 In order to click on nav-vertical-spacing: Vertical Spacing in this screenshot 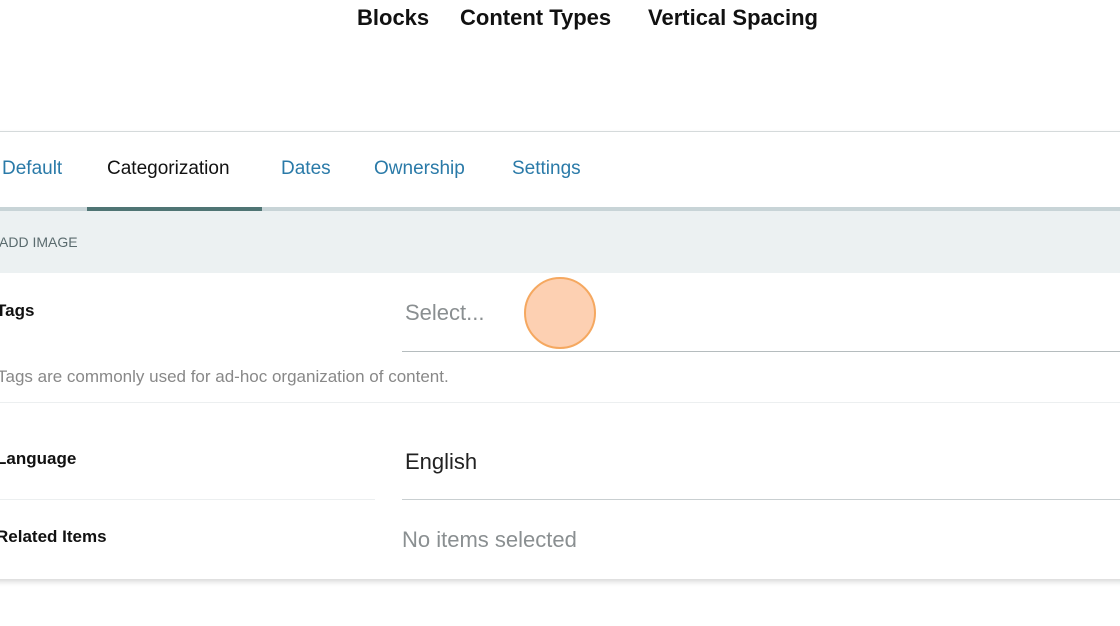, I will do `click(733, 18)`.